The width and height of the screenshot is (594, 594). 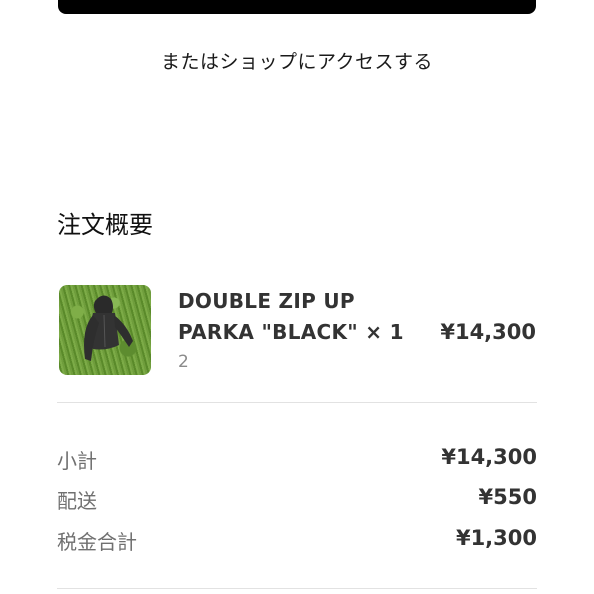 What do you see at coordinates (77, 501) in the screenshot?
I see `shipping-label: 配送` at bounding box center [77, 501].